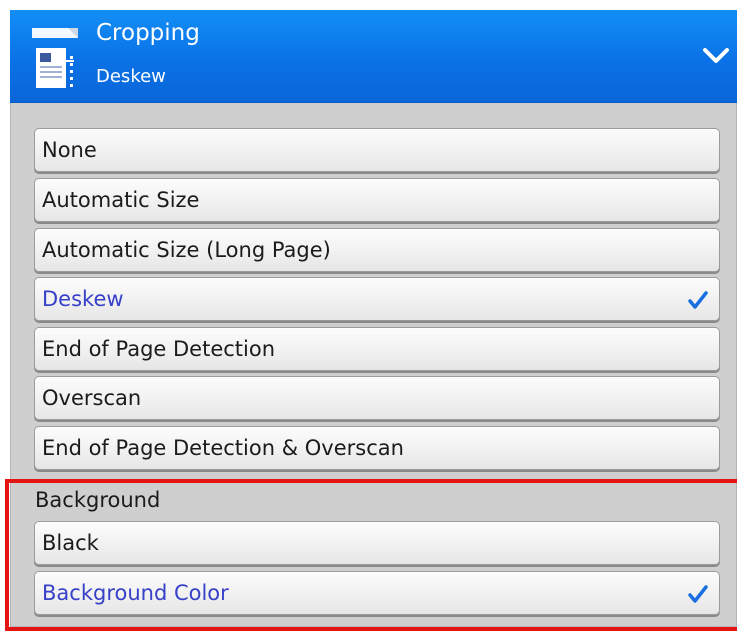 Image resolution: width=737 pixels, height=631 pixels. Describe the element at coordinates (377, 200) in the screenshot. I see `option-automatic-size: Automatic Size` at that location.